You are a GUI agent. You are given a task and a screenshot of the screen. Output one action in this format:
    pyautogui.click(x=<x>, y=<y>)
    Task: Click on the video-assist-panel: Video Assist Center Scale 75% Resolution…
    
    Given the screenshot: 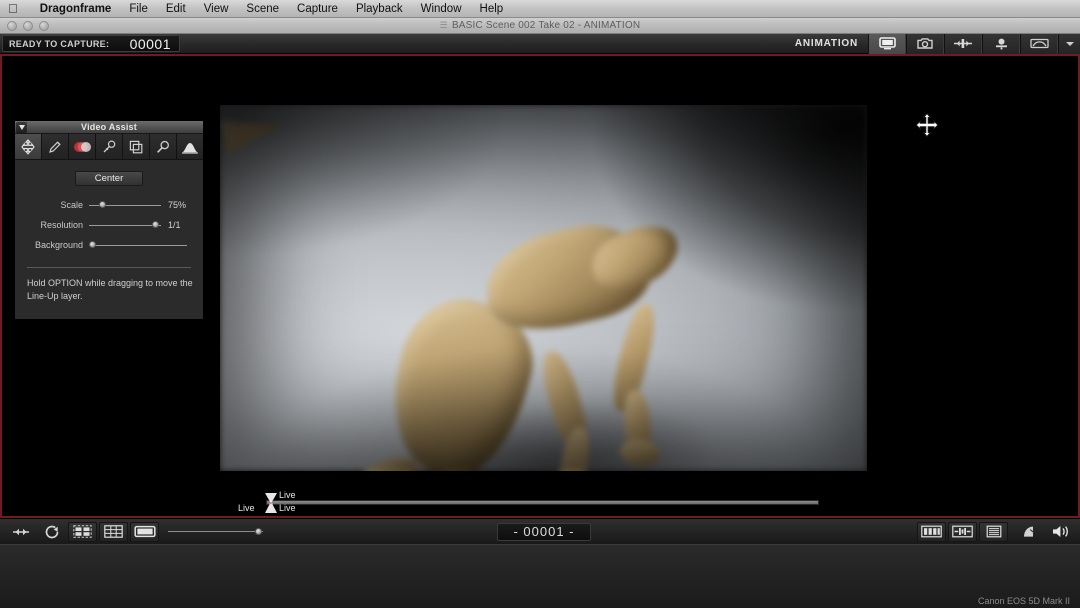 What is the action you would take?
    pyautogui.click(x=109, y=220)
    